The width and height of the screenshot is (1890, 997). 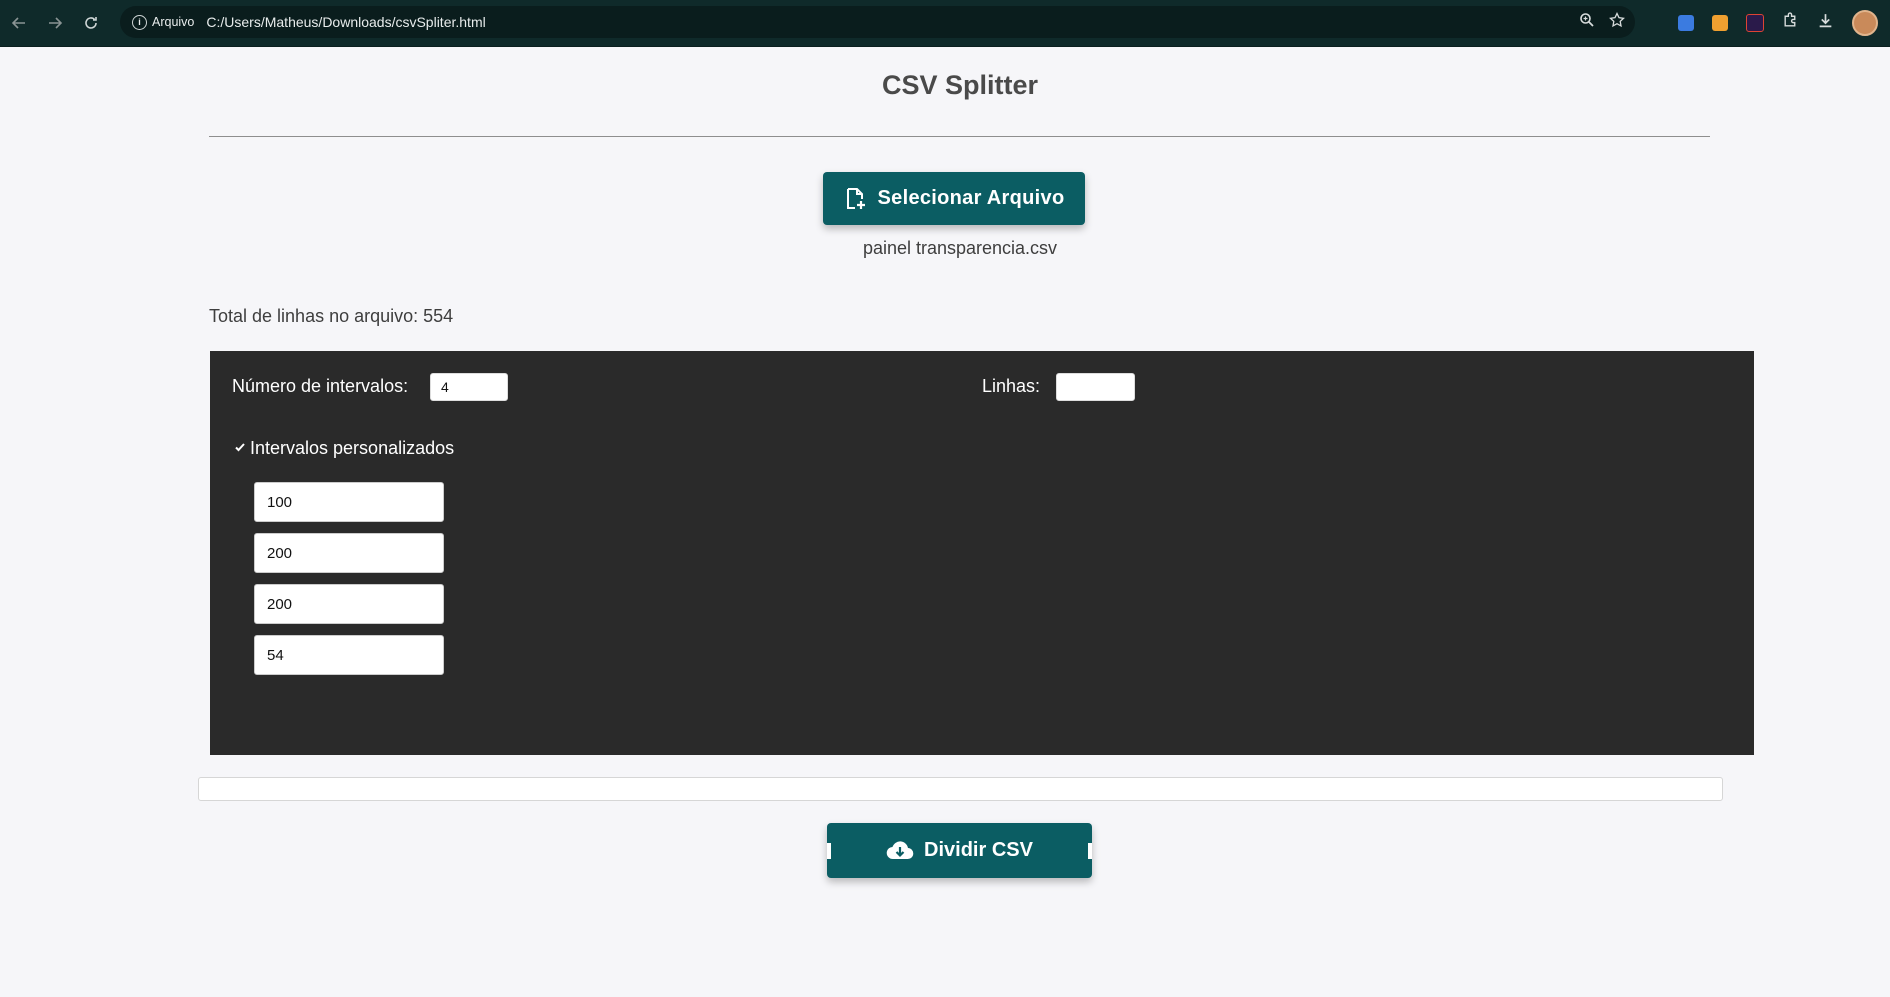 I want to click on star-icon, so click(x=1617, y=22).